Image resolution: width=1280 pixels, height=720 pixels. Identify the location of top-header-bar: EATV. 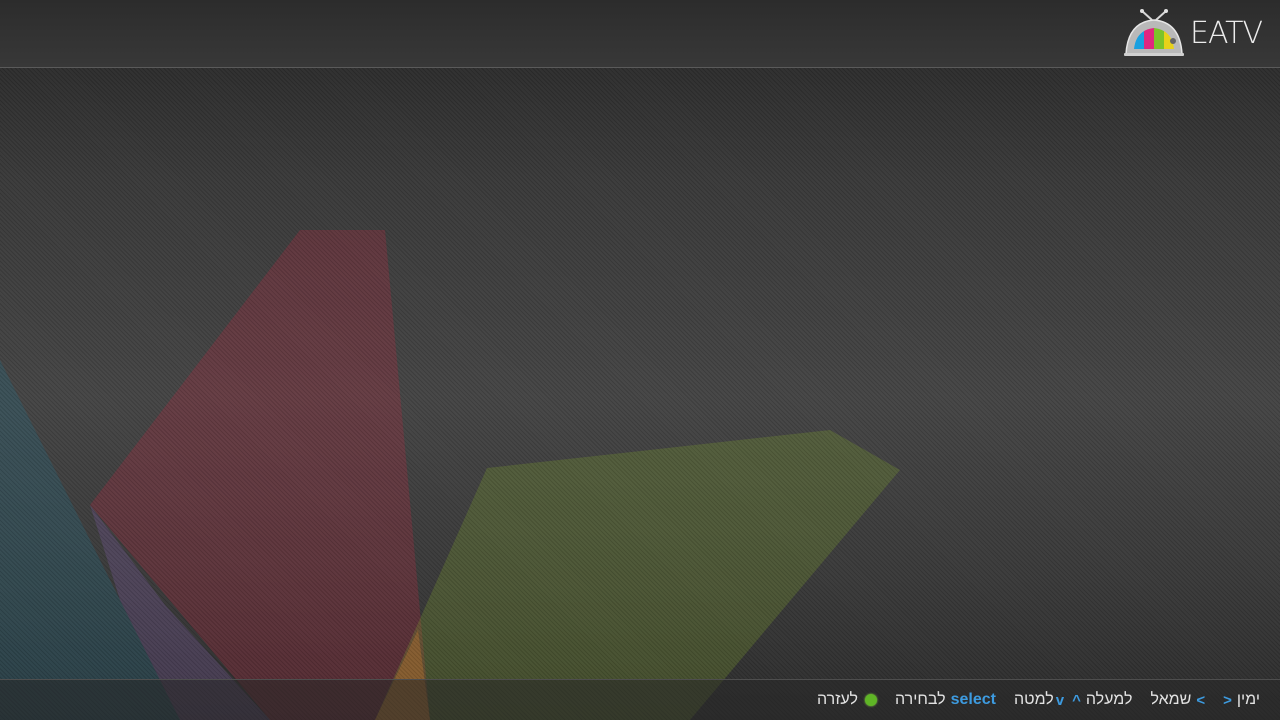
(640, 34).